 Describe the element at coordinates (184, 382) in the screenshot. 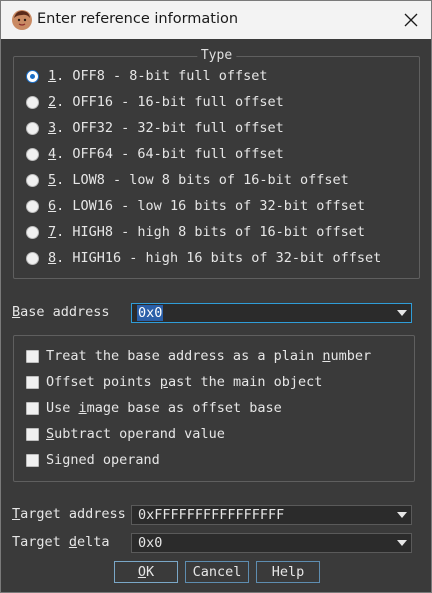

I see `option-label: Offset points past the main object` at that location.